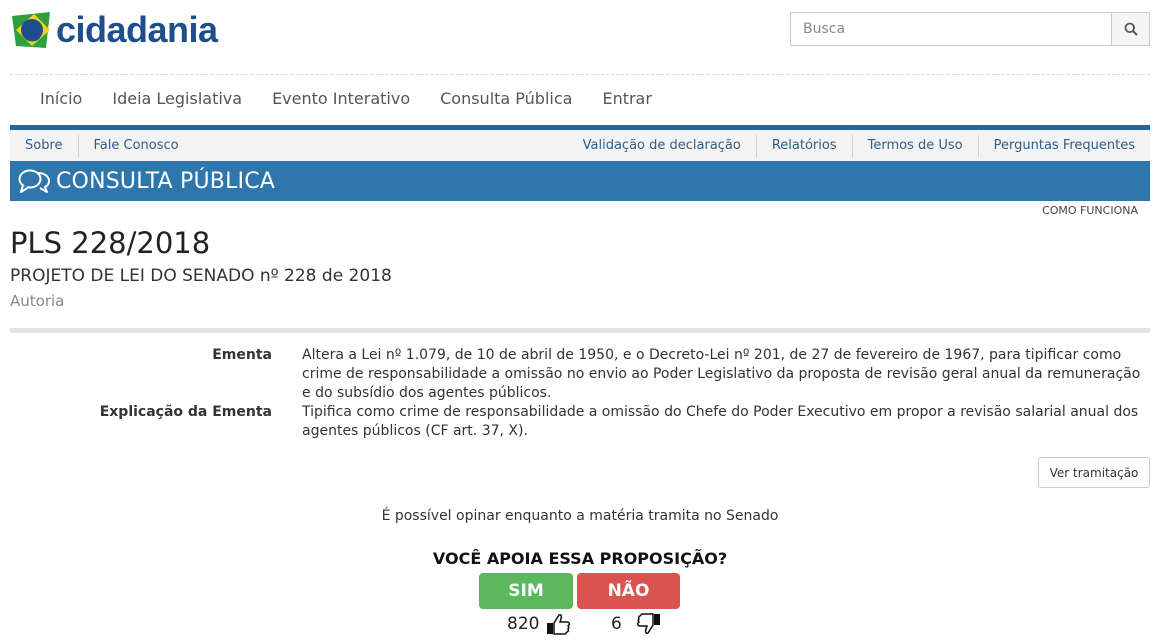 Image resolution: width=1176 pixels, height=640 pixels. What do you see at coordinates (34, 181) in the screenshot?
I see `speech-bubbles-icon` at bounding box center [34, 181].